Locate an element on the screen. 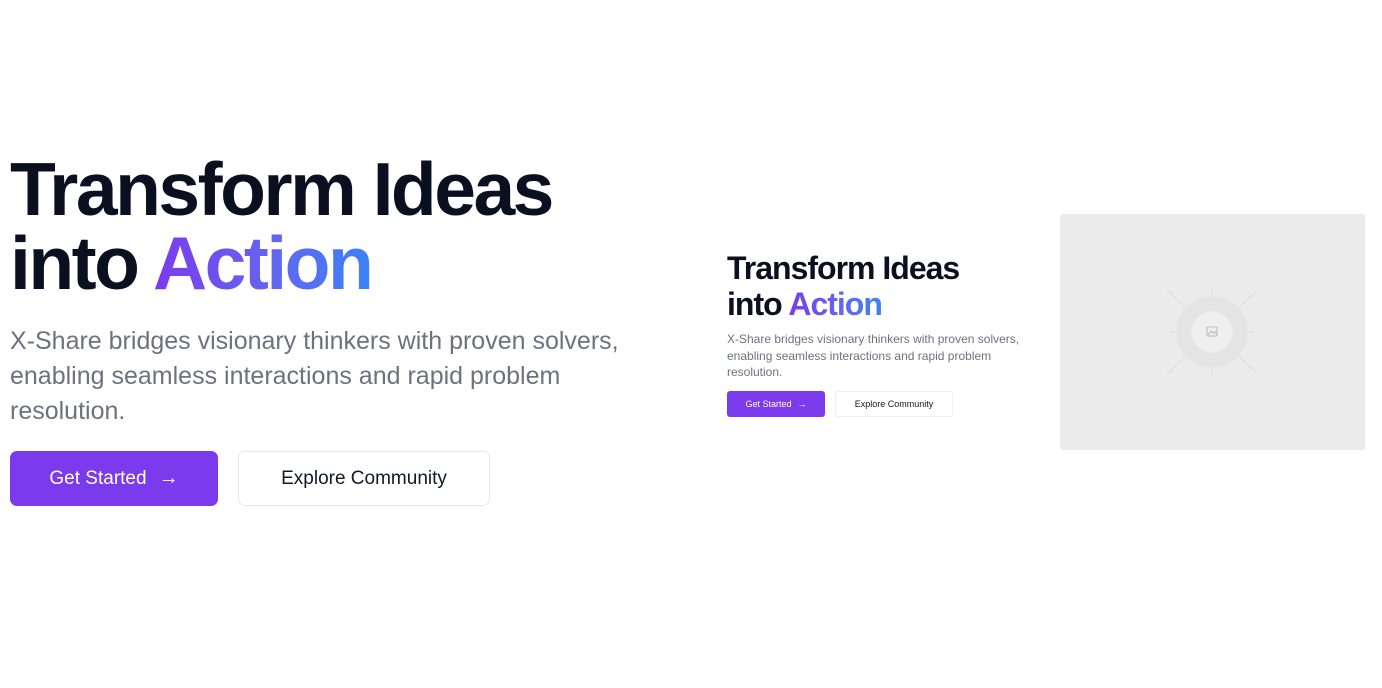 The image size is (1382, 688). preview-explore-community-button: Explore Community is located at coordinates (894, 403).